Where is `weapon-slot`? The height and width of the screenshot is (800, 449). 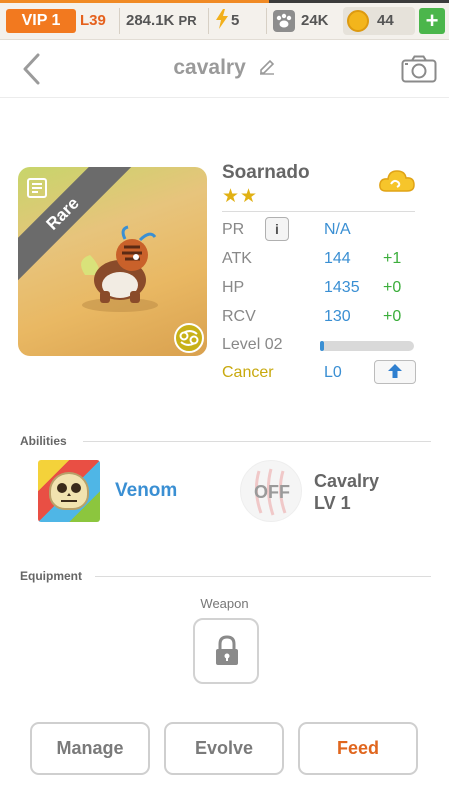 weapon-slot is located at coordinates (226, 651).